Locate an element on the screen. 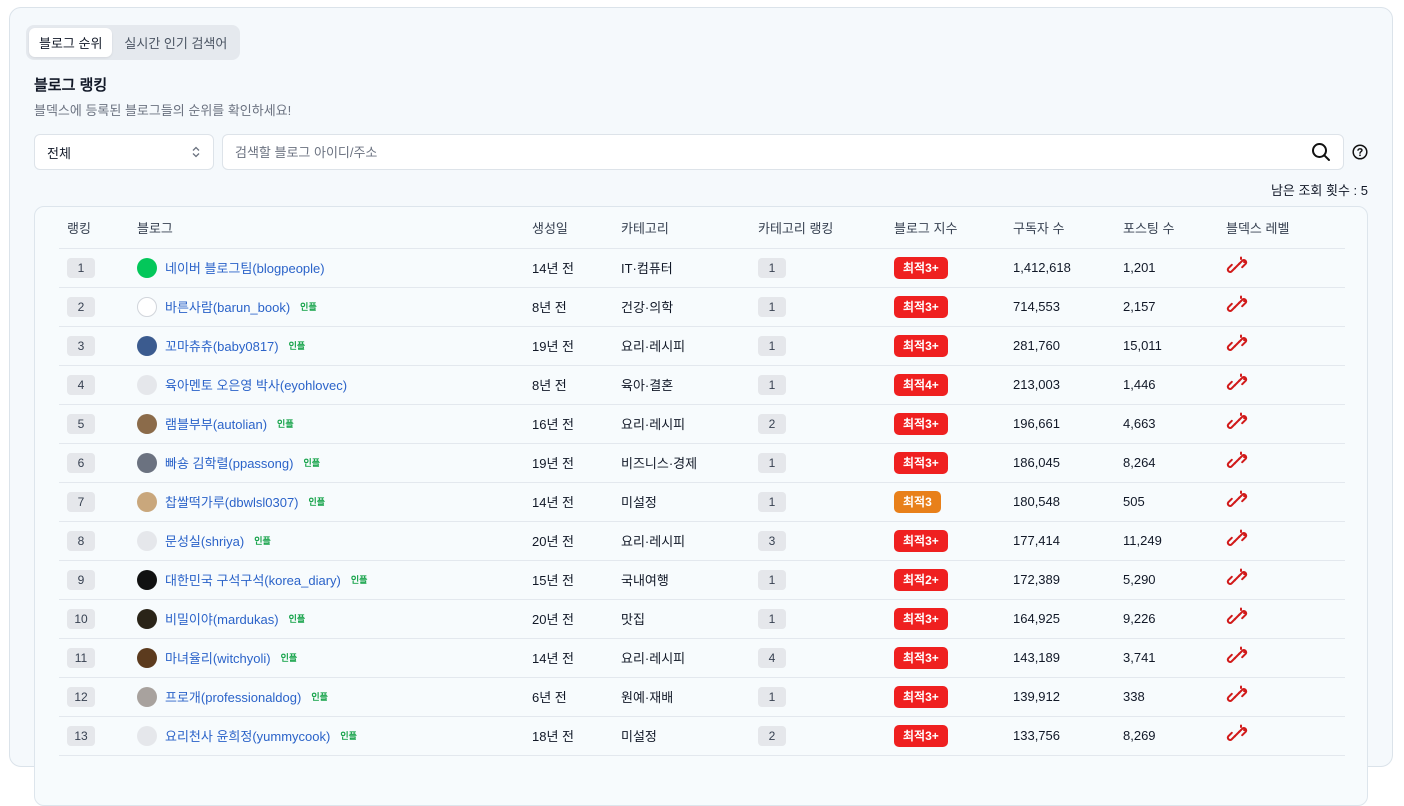  blog-link: 요리천사 윤희정(yummycook) is located at coordinates (247, 735).